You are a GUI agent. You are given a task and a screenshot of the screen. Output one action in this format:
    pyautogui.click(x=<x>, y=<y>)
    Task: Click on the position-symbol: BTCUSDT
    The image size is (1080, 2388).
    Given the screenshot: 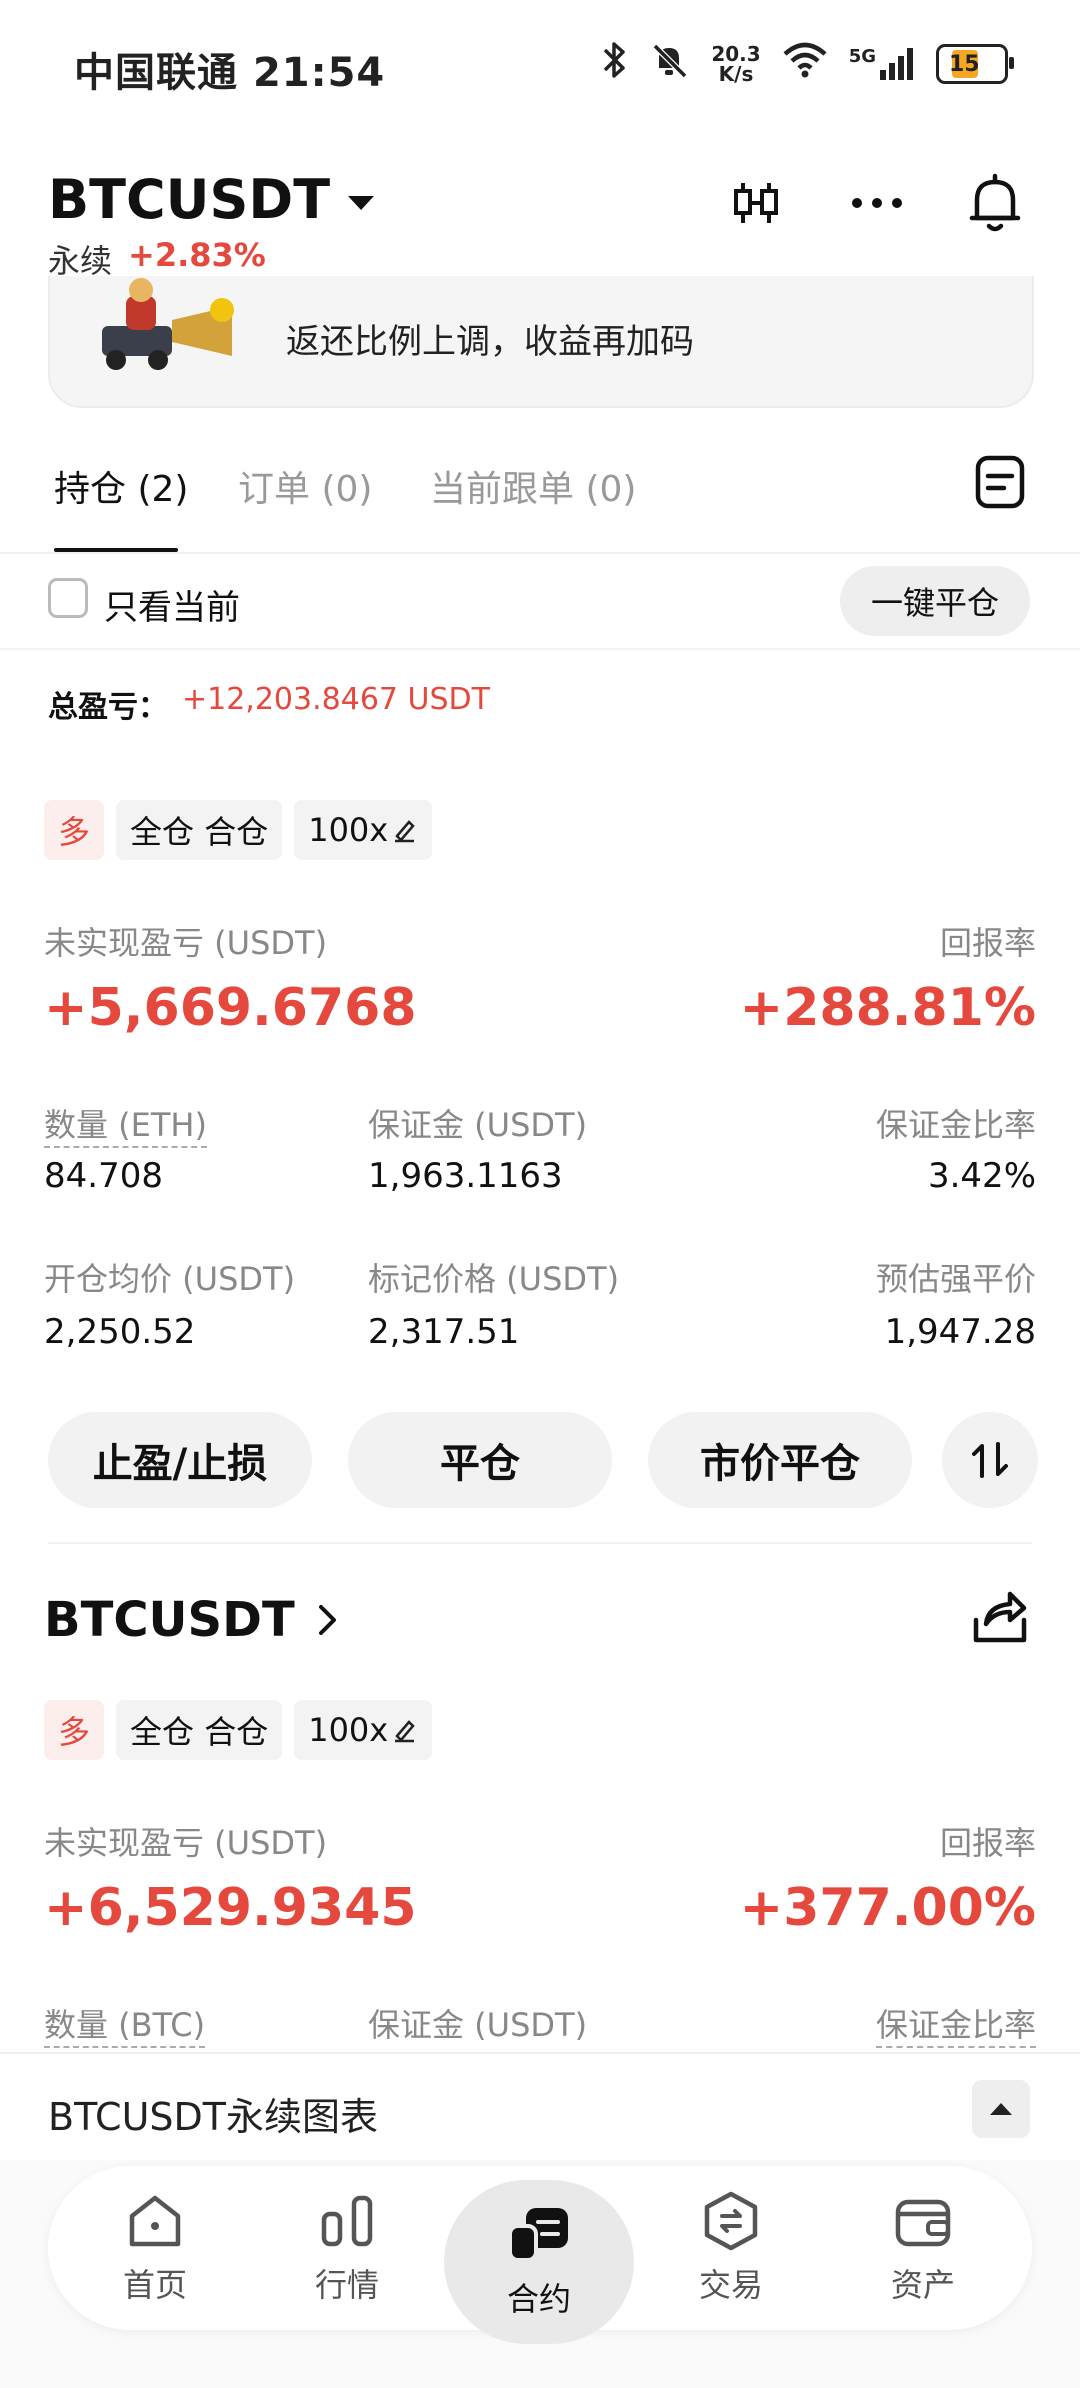 What is the action you would take?
    pyautogui.click(x=169, y=1620)
    